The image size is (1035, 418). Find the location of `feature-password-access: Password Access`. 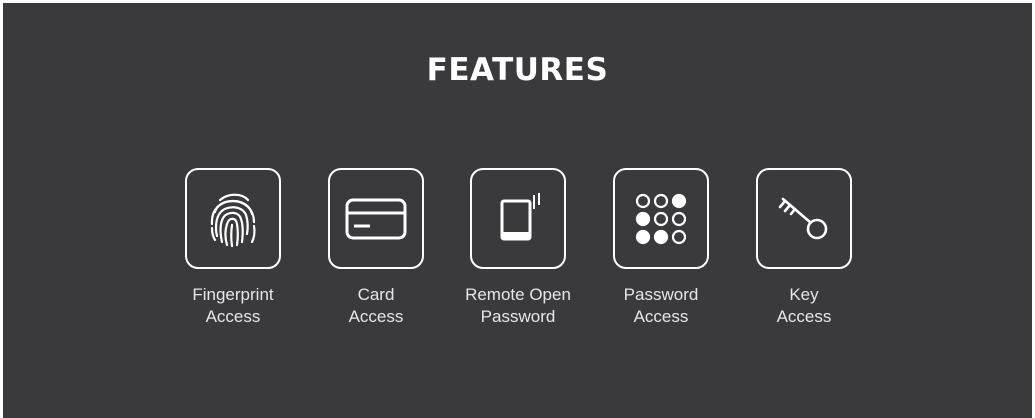

feature-password-access: Password Access is located at coordinates (661, 248).